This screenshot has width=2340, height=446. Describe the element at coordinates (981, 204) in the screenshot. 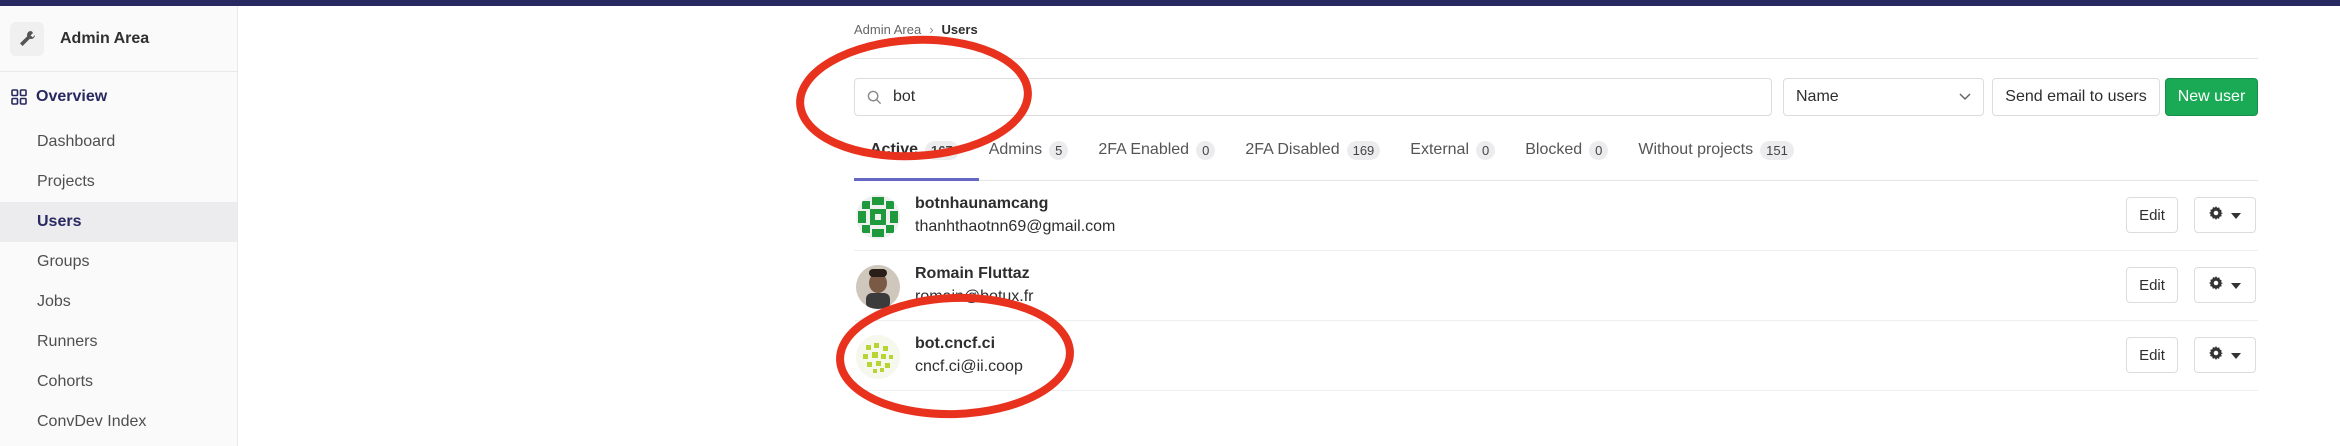

I see `user-name: botnhaunamcang` at that location.